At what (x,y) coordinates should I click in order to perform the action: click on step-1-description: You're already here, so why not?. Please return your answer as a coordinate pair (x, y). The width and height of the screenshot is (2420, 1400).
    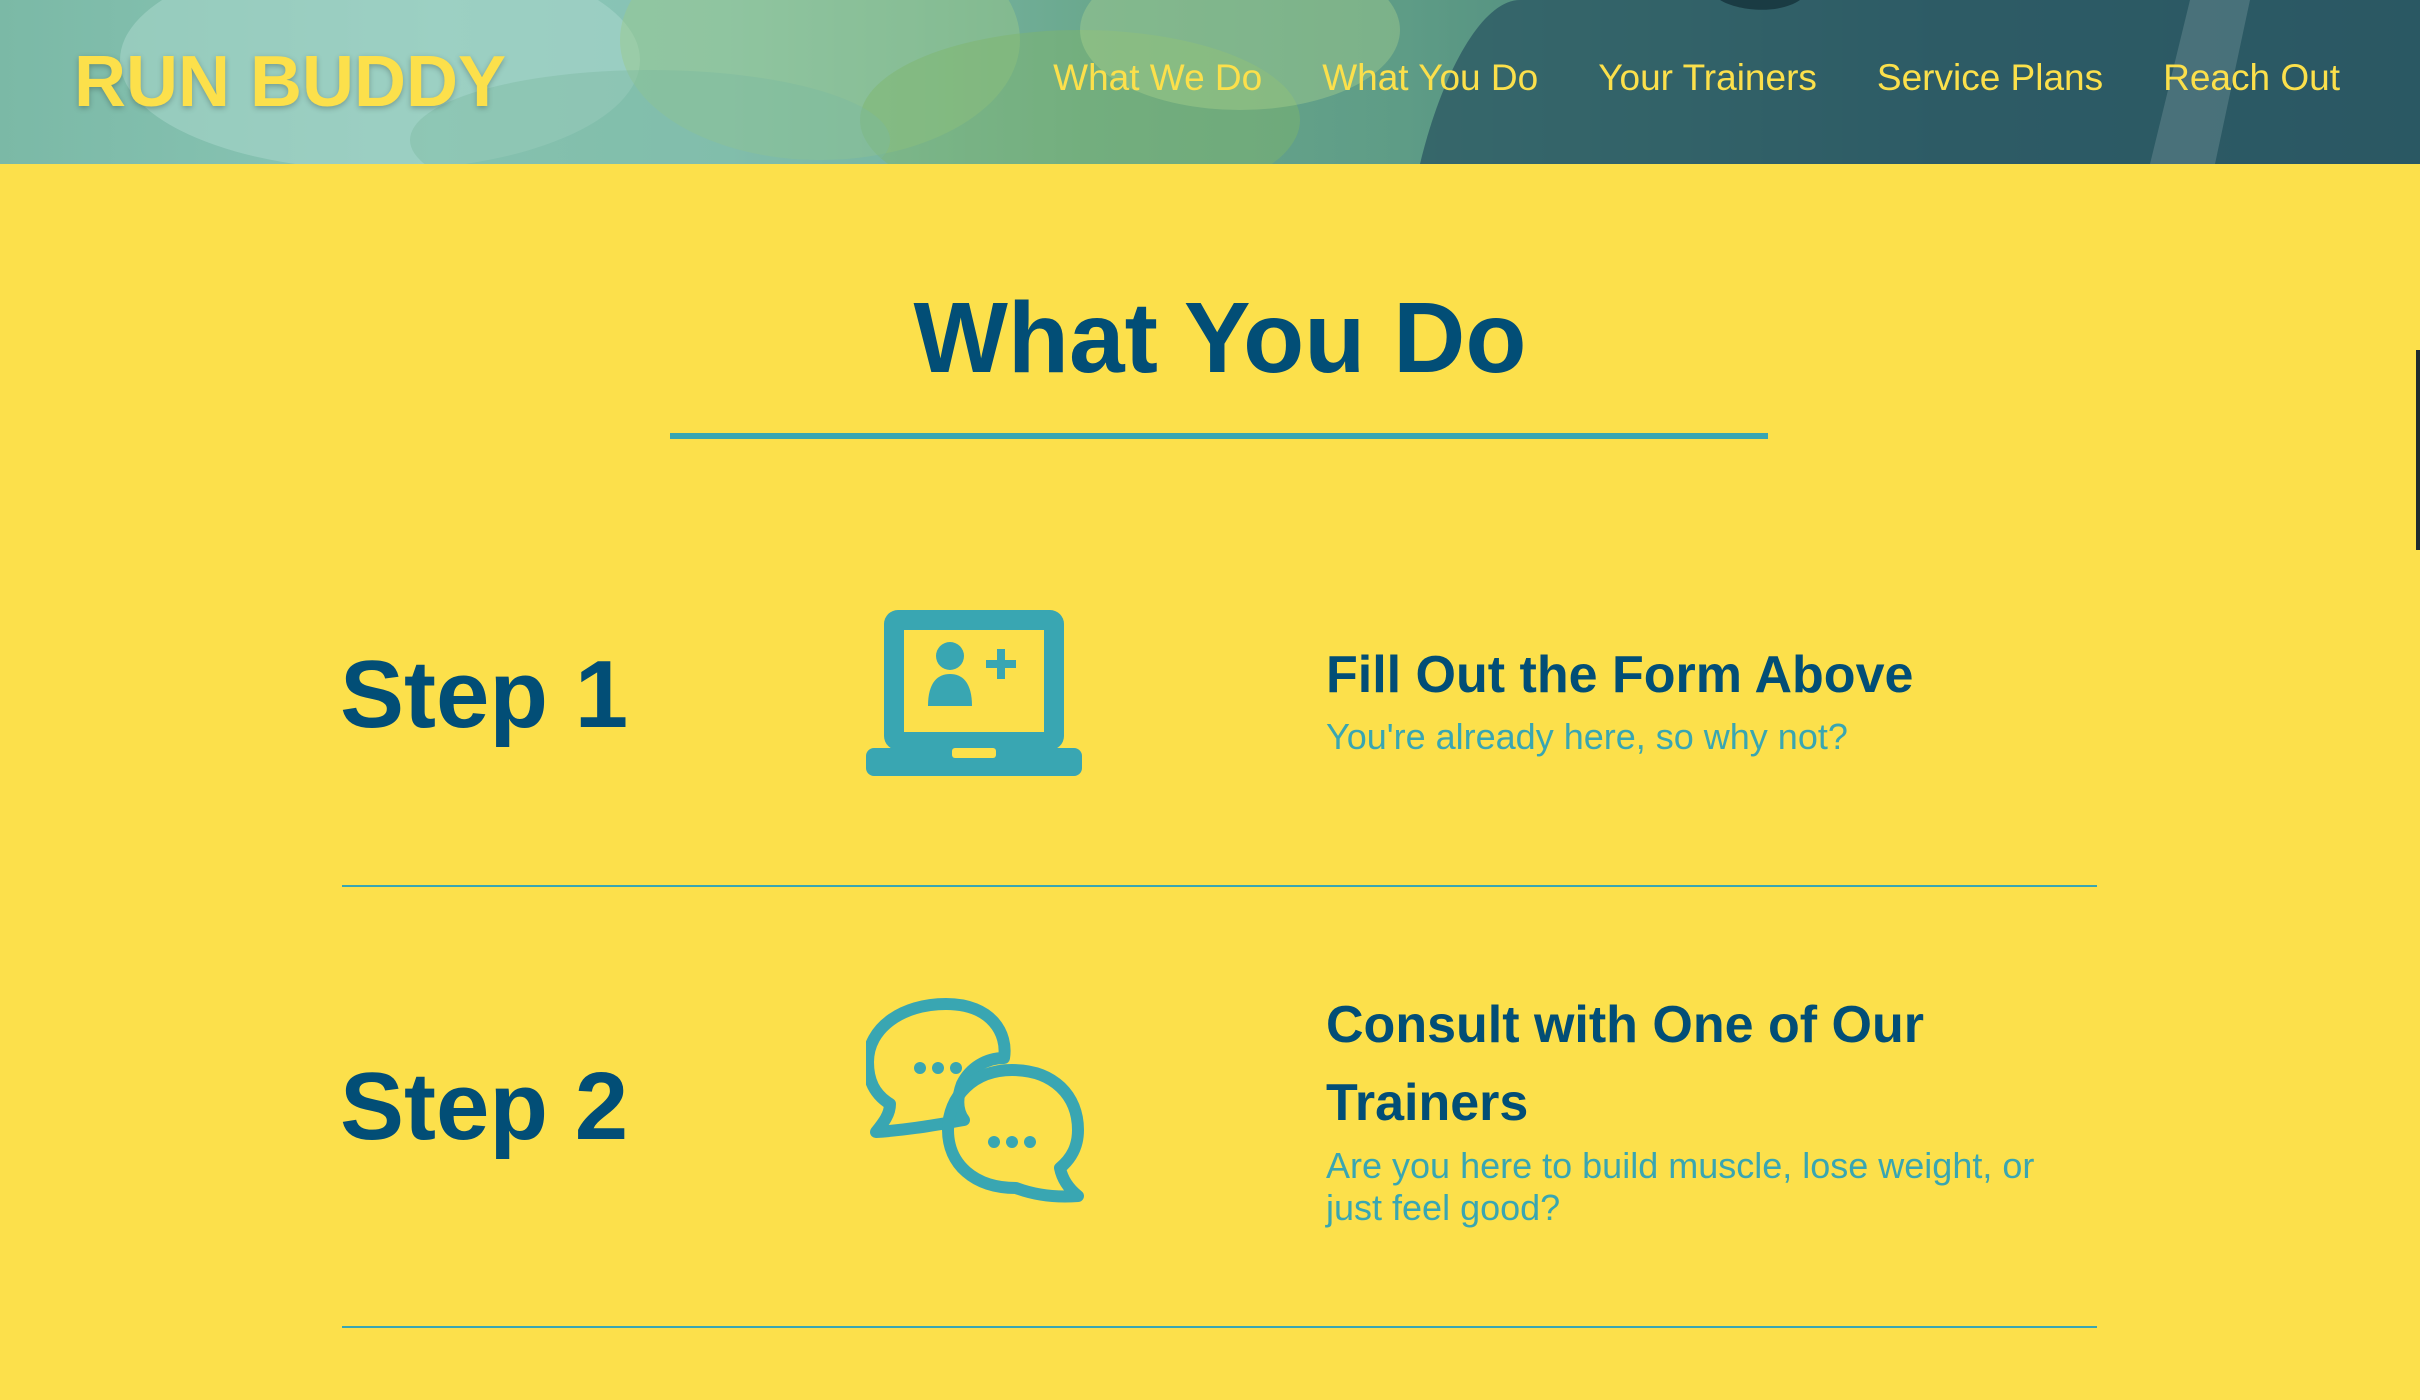
    Looking at the image, I should click on (1587, 736).